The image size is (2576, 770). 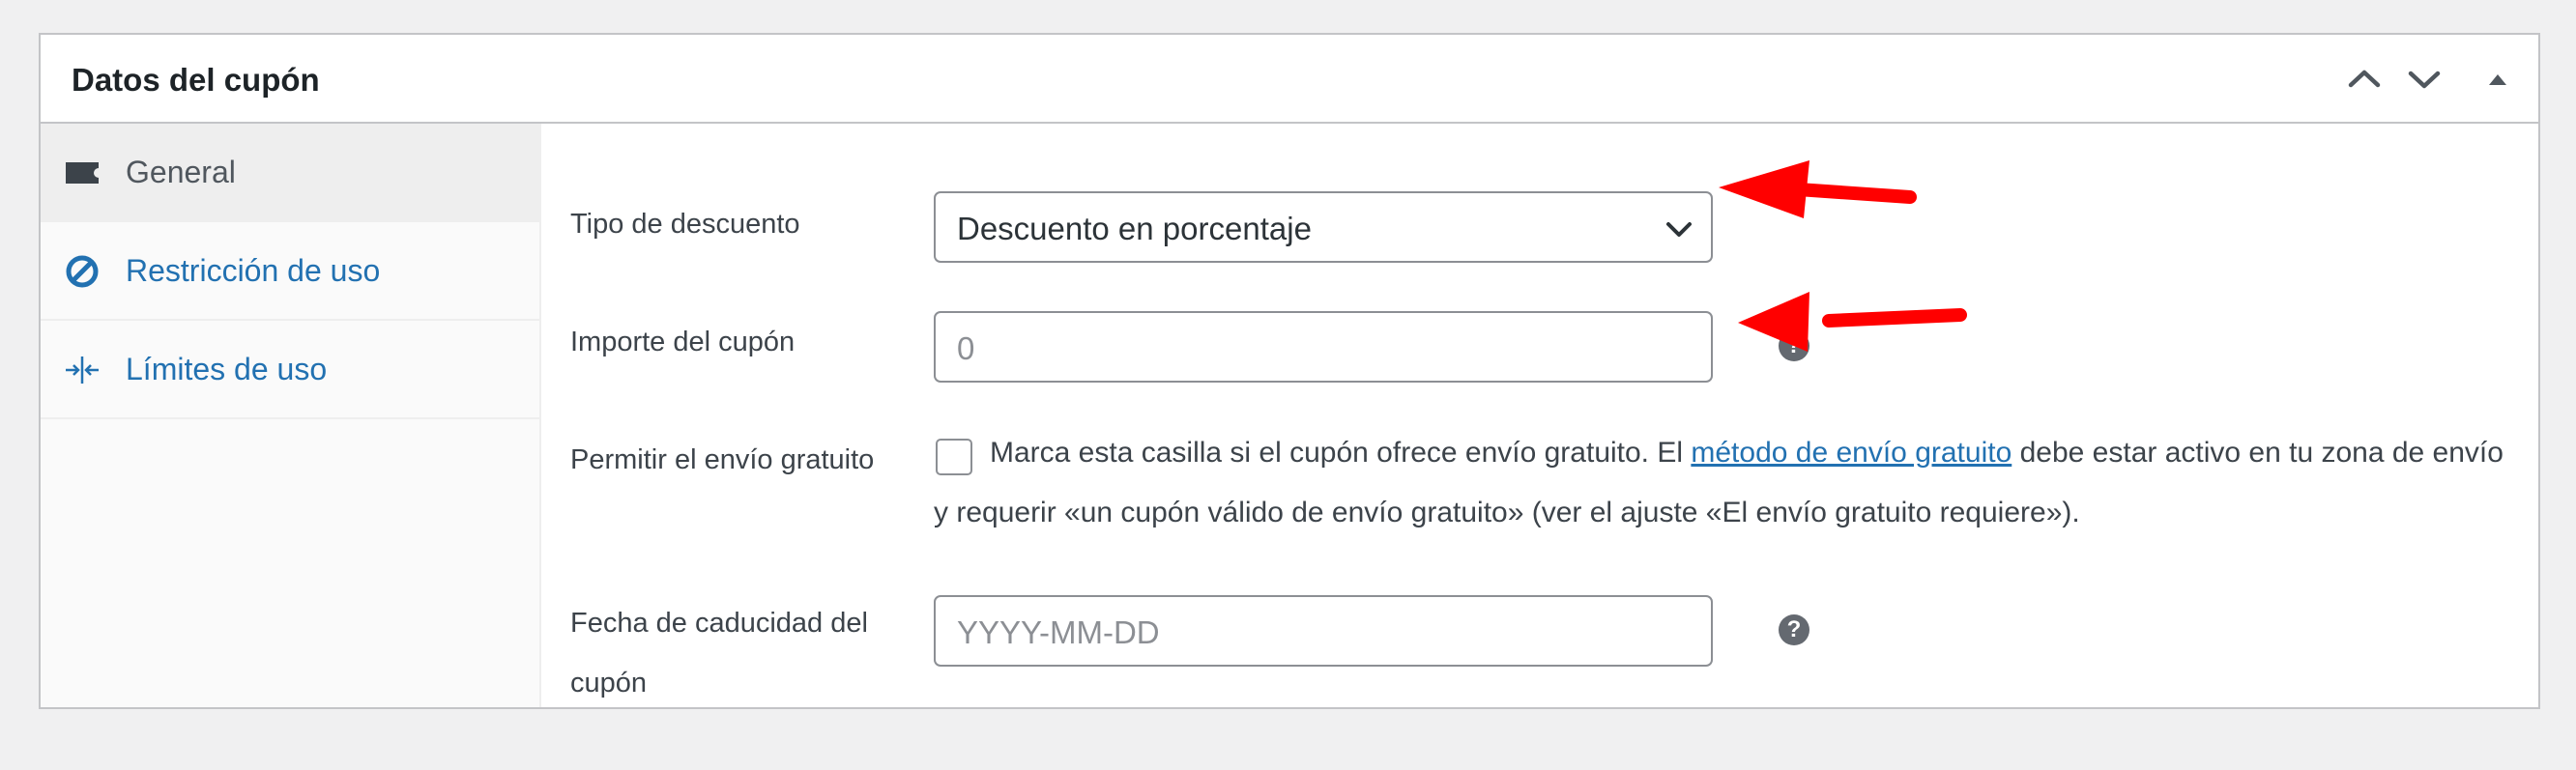 I want to click on discount-type-value: Descuento en porcentaje, so click(x=1134, y=228).